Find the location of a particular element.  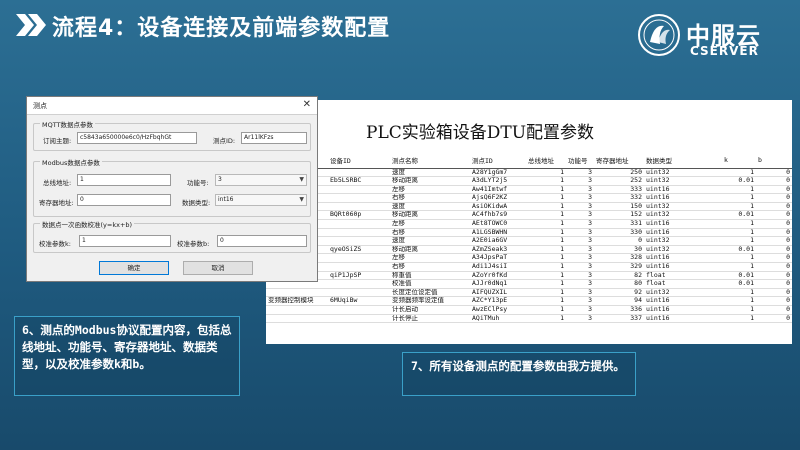

cancel-button: 取消 is located at coordinates (218, 268).